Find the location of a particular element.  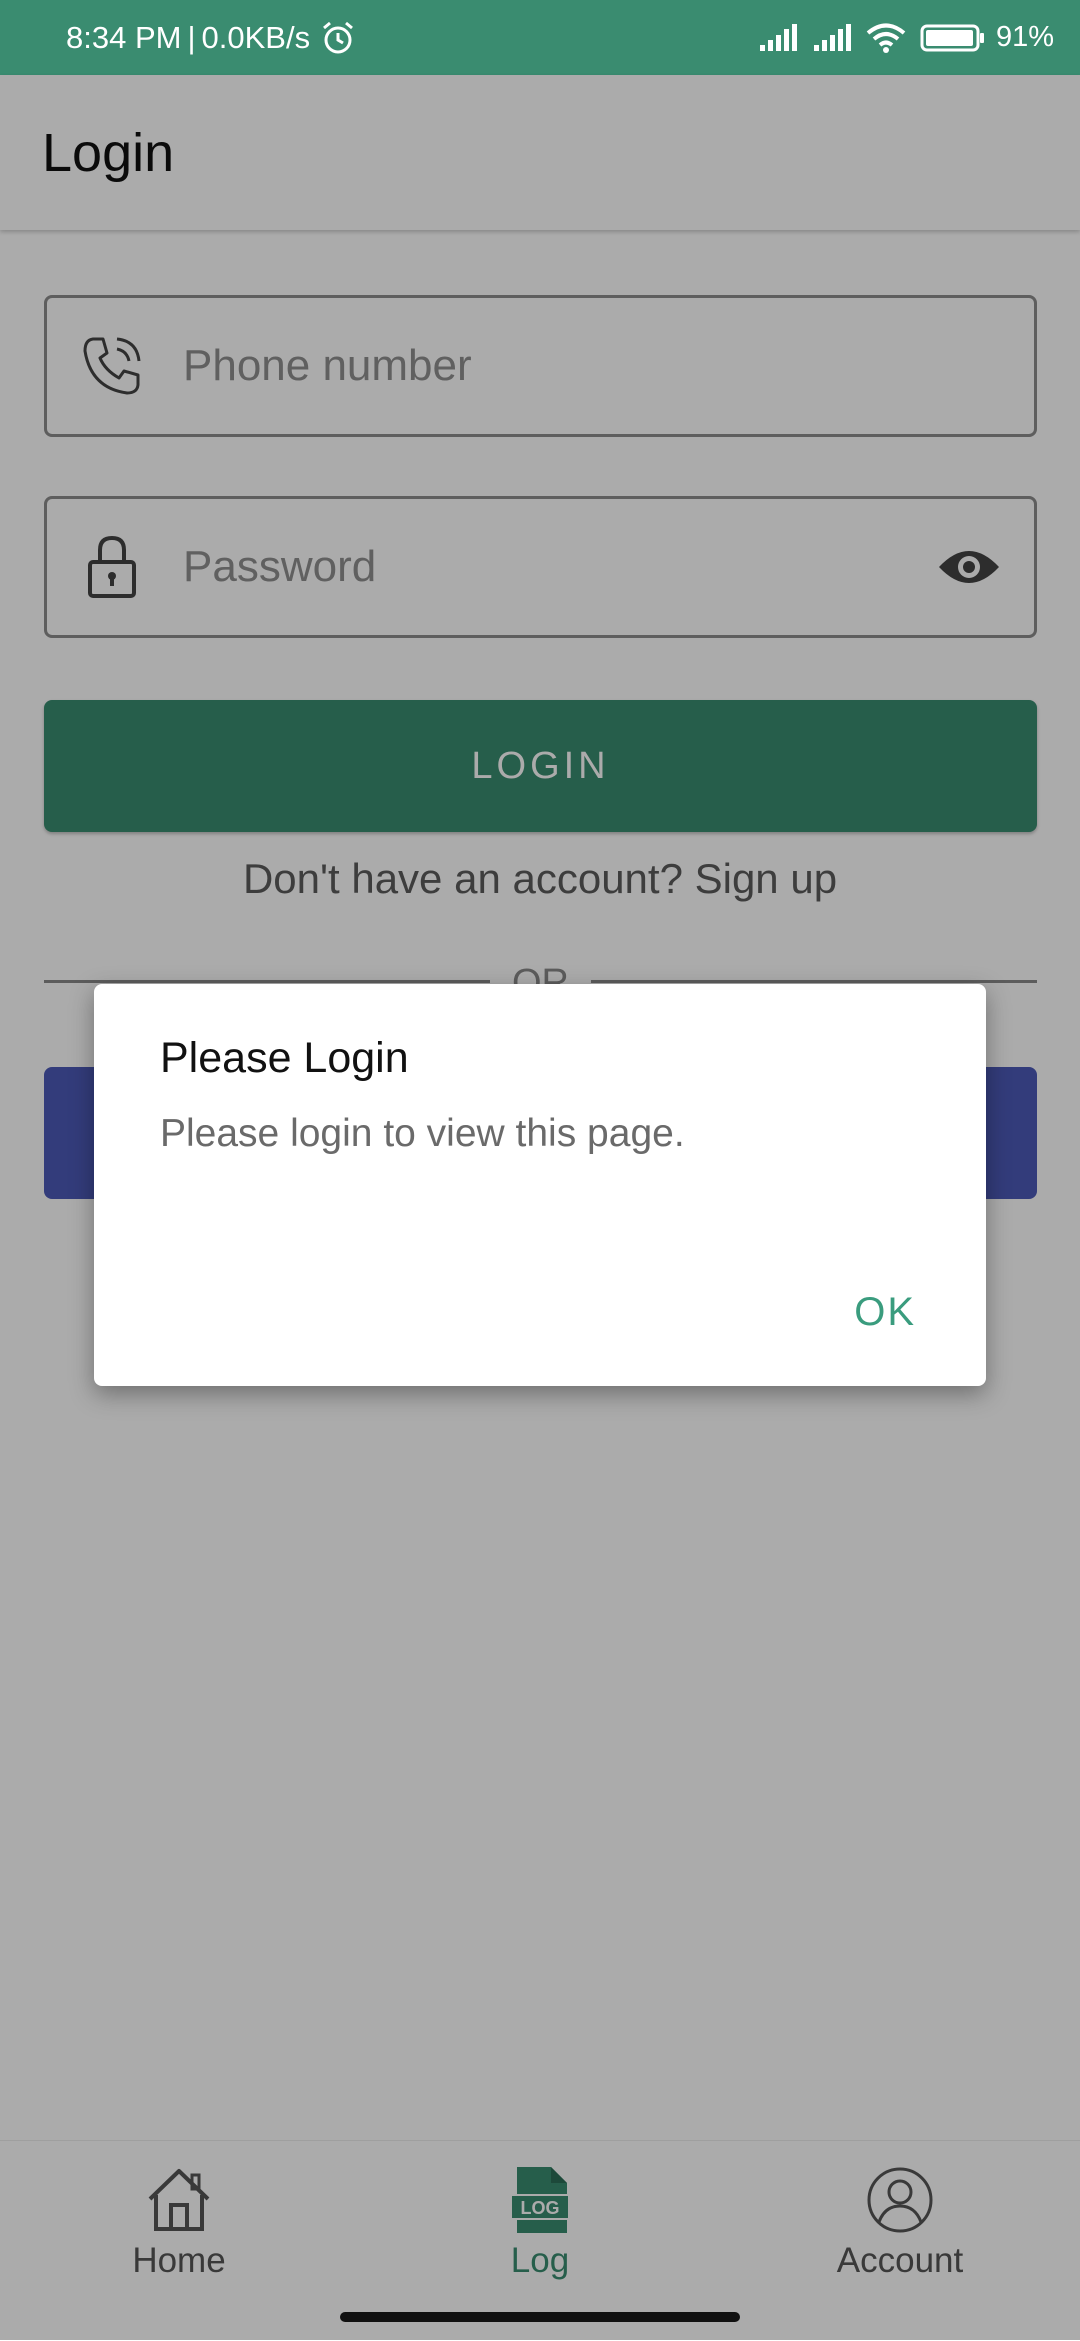

dialog-title: Please Login is located at coordinates (284, 1058).